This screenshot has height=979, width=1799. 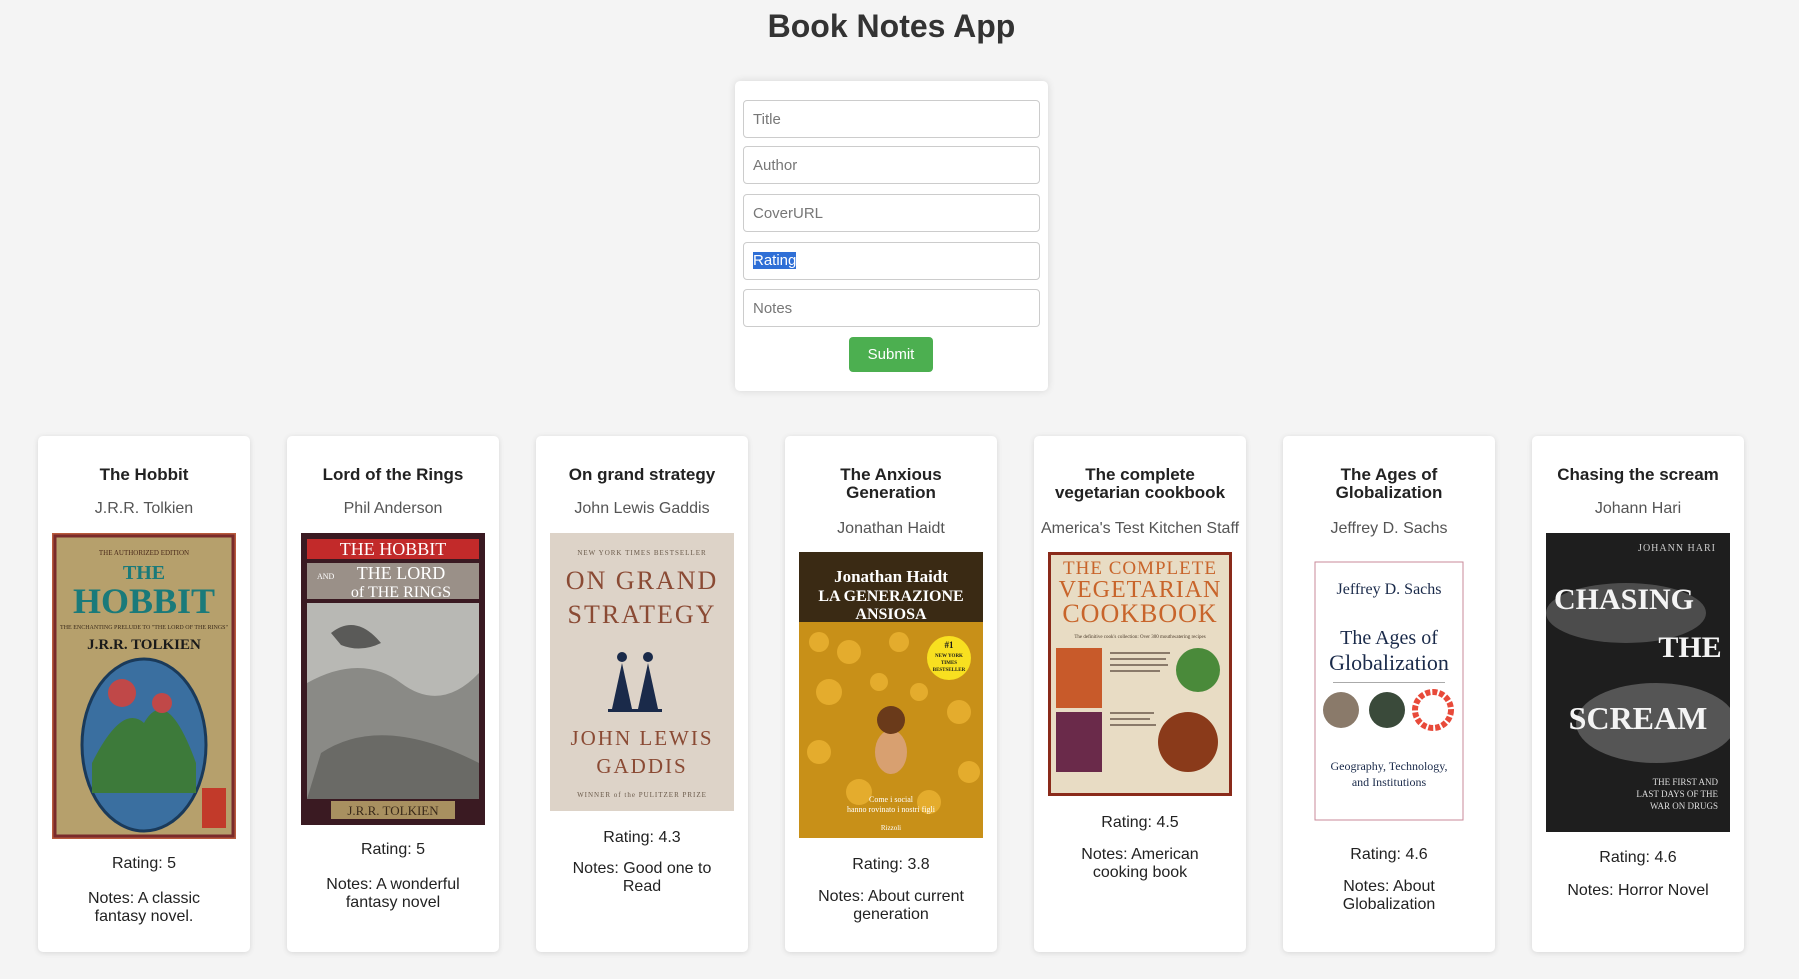 What do you see at coordinates (144, 508) in the screenshot?
I see `book-author: J.R.R. Tolkien` at bounding box center [144, 508].